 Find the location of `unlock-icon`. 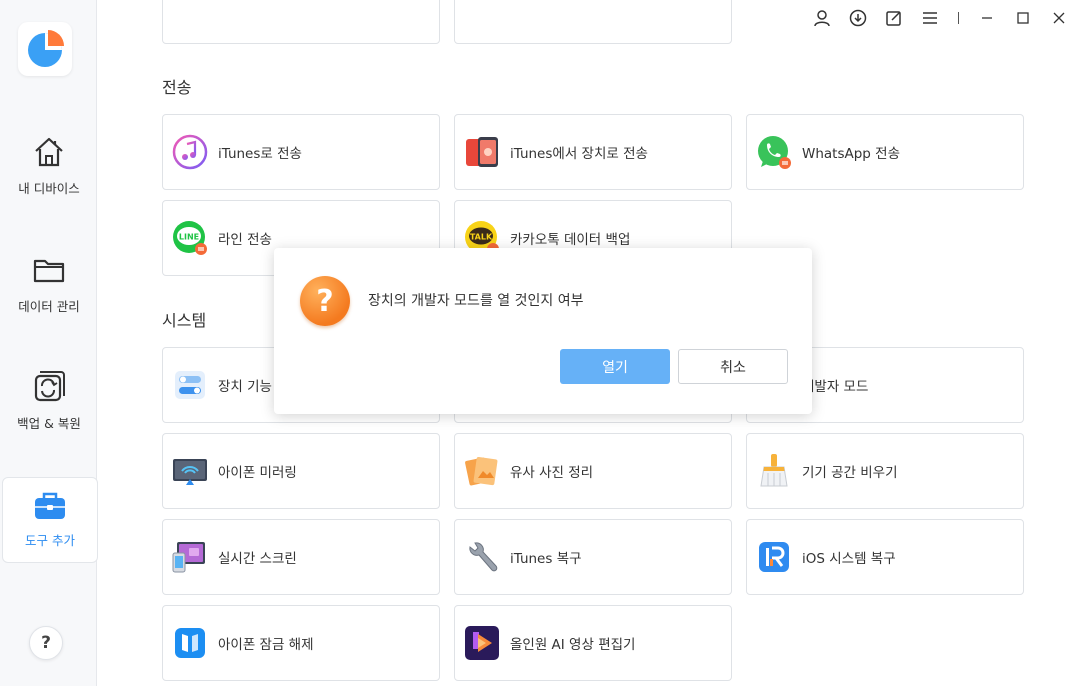

unlock-icon is located at coordinates (190, 643).